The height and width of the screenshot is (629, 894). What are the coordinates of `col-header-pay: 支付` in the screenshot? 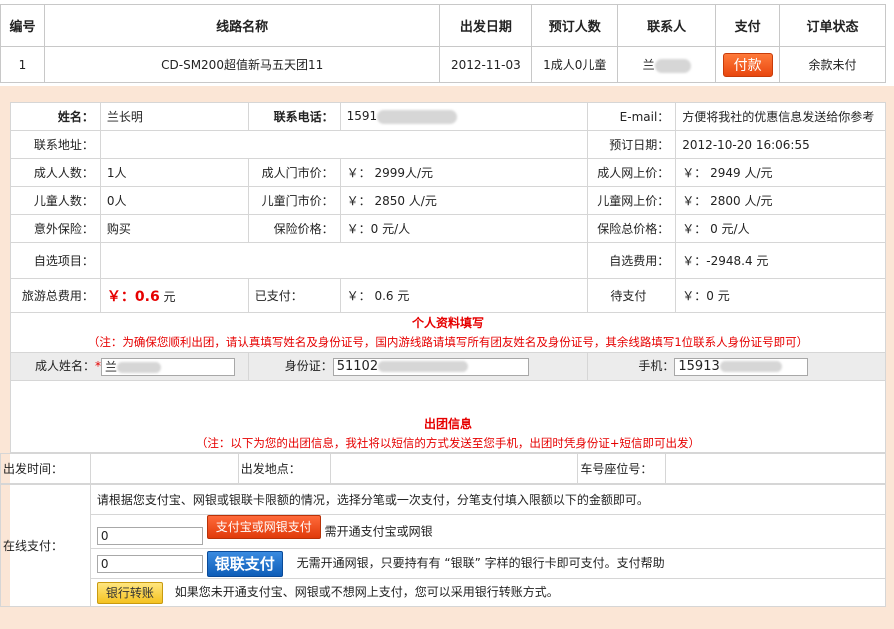 It's located at (748, 25).